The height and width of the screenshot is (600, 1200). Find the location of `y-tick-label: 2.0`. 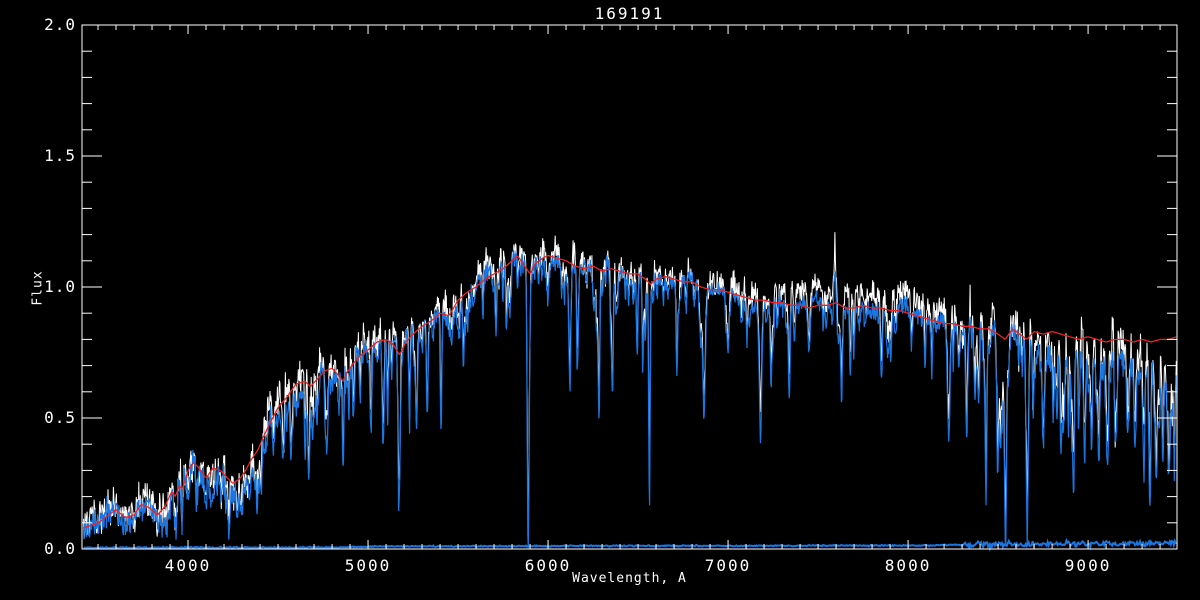

y-tick-label: 2.0 is located at coordinates (60, 24).